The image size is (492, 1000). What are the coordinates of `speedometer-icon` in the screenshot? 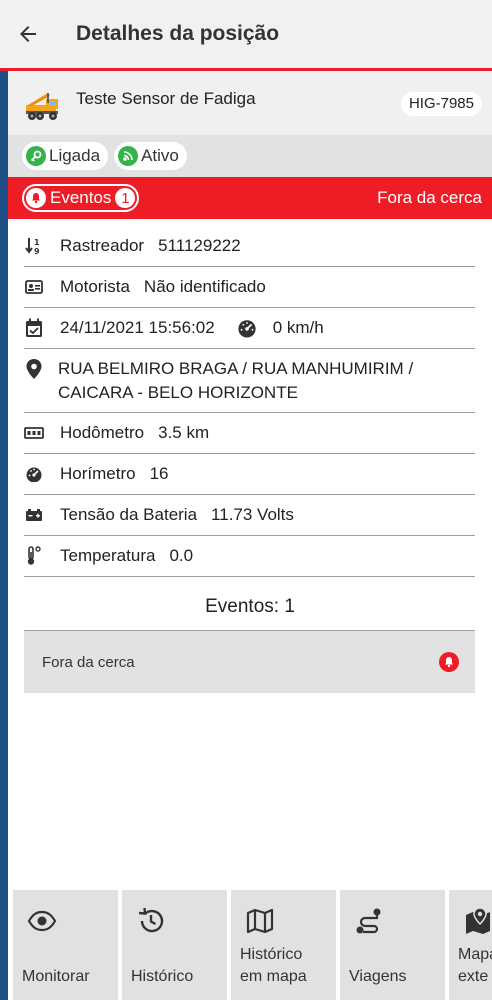 It's located at (247, 328).